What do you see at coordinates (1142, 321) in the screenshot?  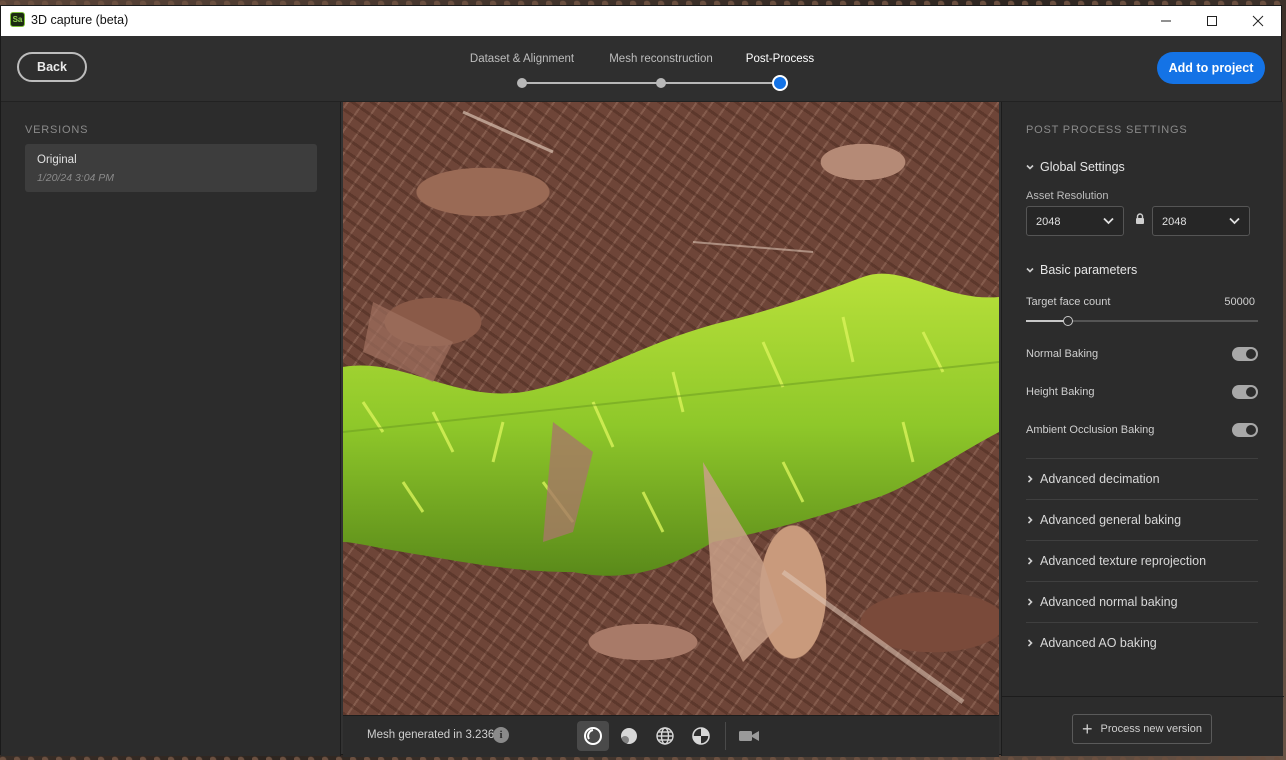 I see `face-count-slider-track` at bounding box center [1142, 321].